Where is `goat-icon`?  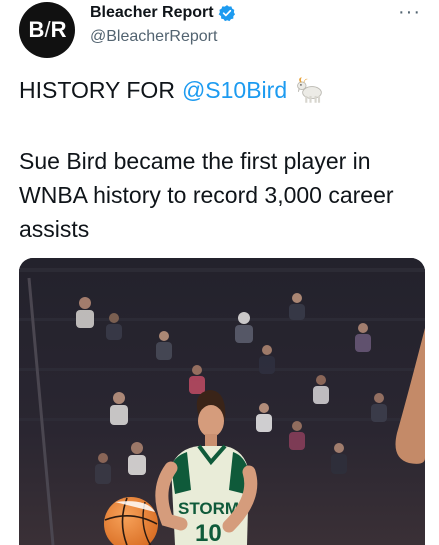
goat-icon is located at coordinates (309, 90).